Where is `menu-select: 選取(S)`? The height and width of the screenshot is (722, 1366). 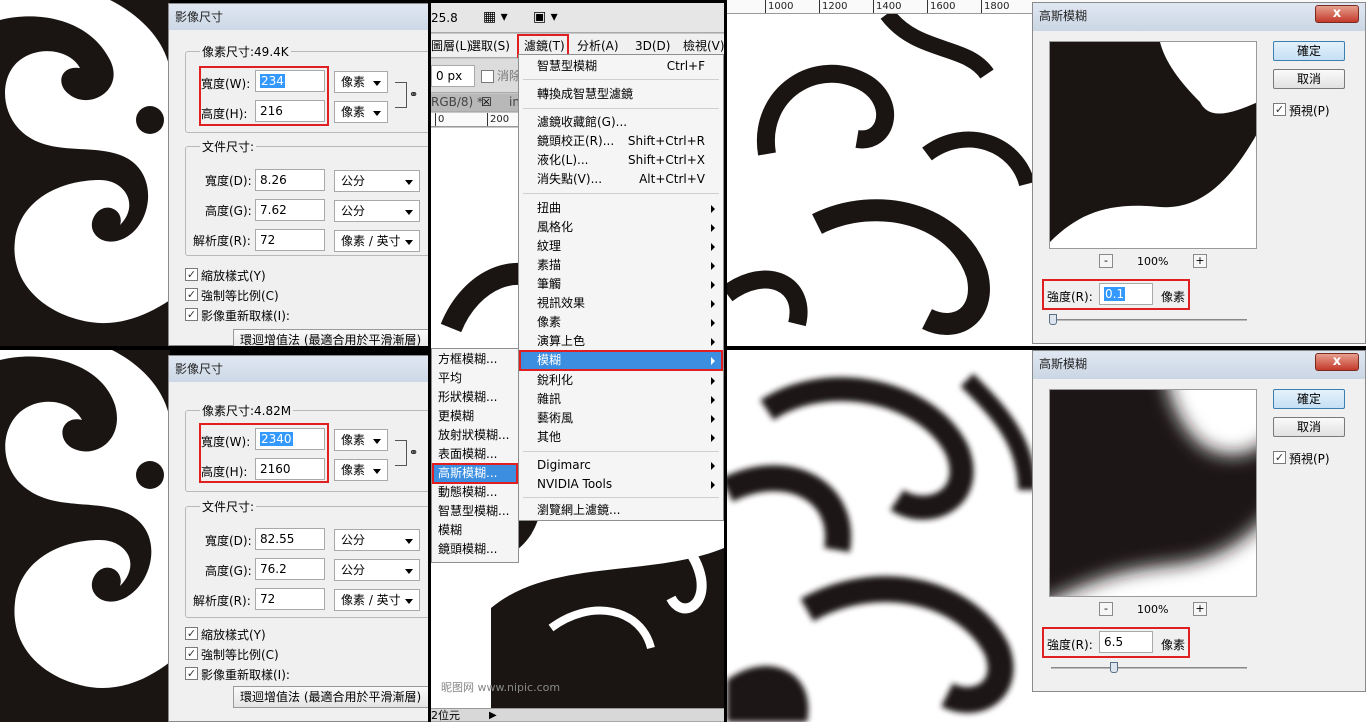 menu-select: 選取(S) is located at coordinates (489, 46).